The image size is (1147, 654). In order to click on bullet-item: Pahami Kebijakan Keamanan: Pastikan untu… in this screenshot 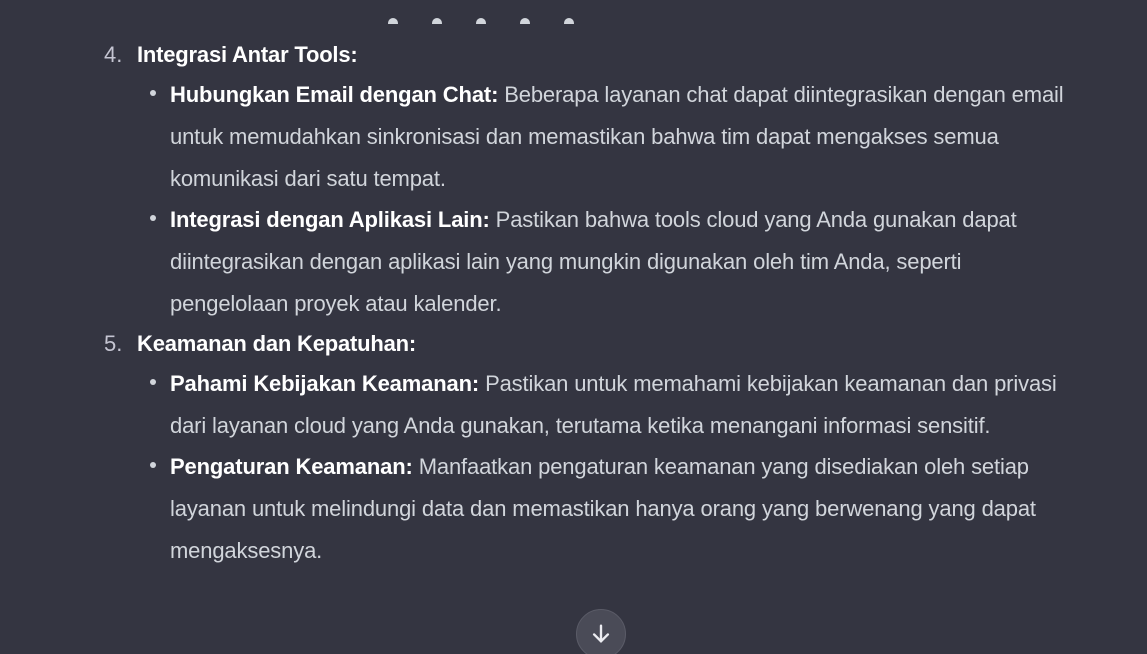, I will do `click(607, 405)`.